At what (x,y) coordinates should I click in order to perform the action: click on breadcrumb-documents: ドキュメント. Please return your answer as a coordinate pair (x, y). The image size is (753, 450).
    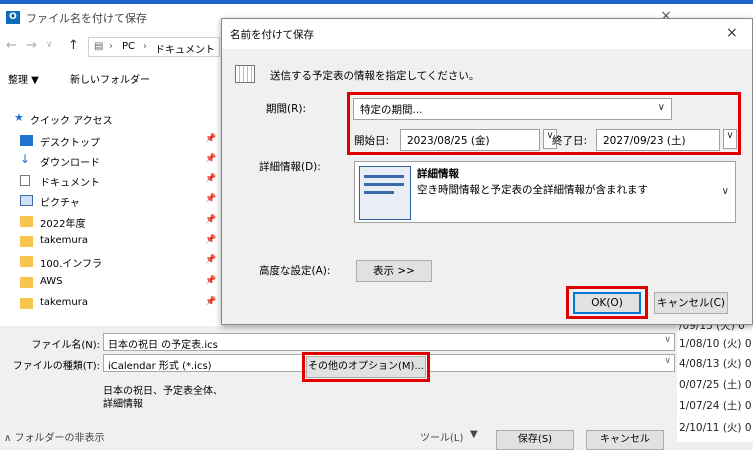
    Looking at the image, I should click on (185, 48).